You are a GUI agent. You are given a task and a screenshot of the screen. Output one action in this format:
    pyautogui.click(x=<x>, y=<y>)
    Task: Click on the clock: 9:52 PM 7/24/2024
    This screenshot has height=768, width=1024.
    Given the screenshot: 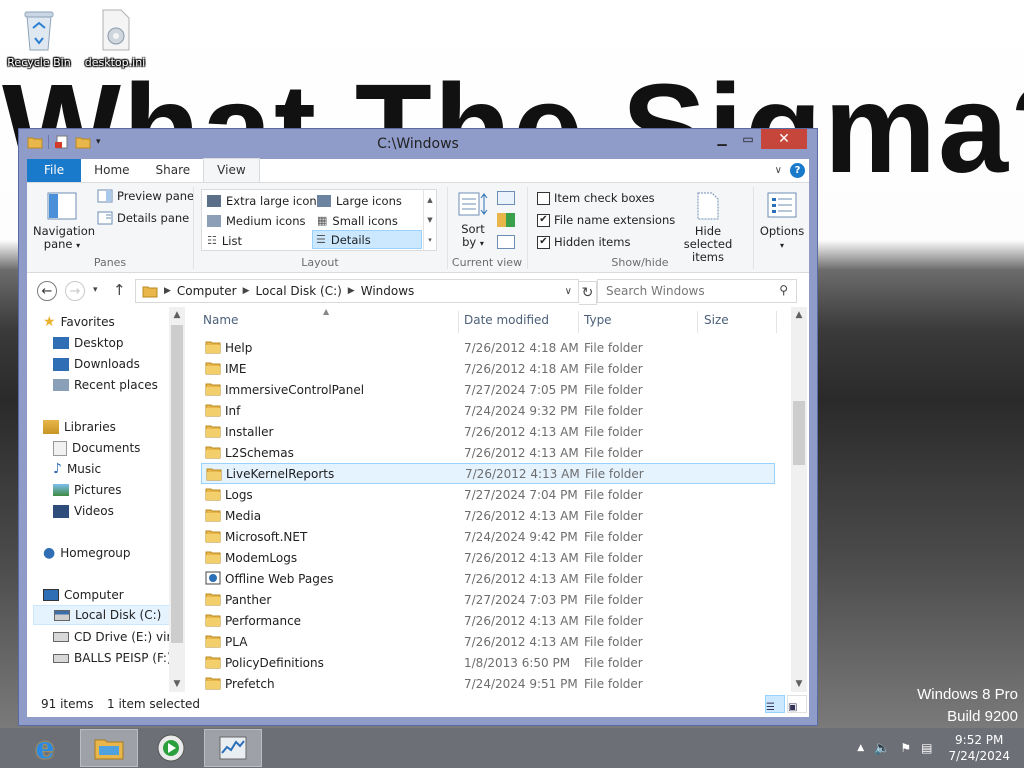 What is the action you would take?
    pyautogui.click(x=979, y=748)
    